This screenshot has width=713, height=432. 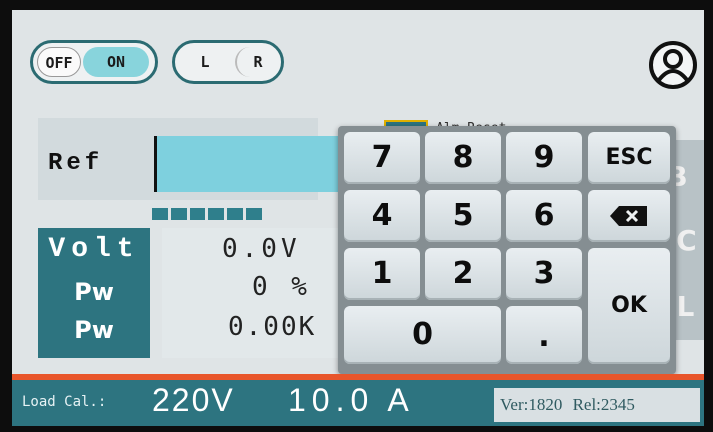 I want to click on power-kw-label: Pw, so click(x=94, y=330).